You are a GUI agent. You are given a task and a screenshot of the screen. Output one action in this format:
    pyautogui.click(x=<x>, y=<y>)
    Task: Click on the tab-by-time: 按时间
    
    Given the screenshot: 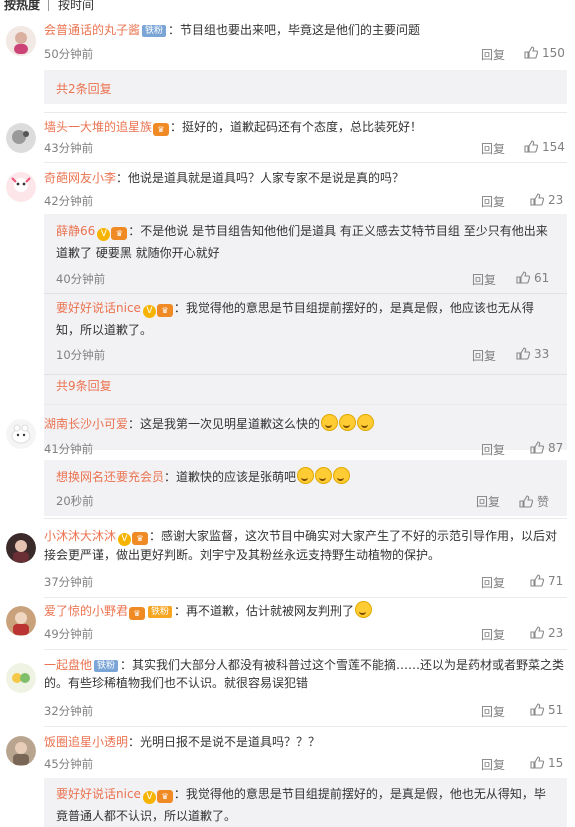 What is the action you would take?
    pyautogui.click(x=76, y=5)
    